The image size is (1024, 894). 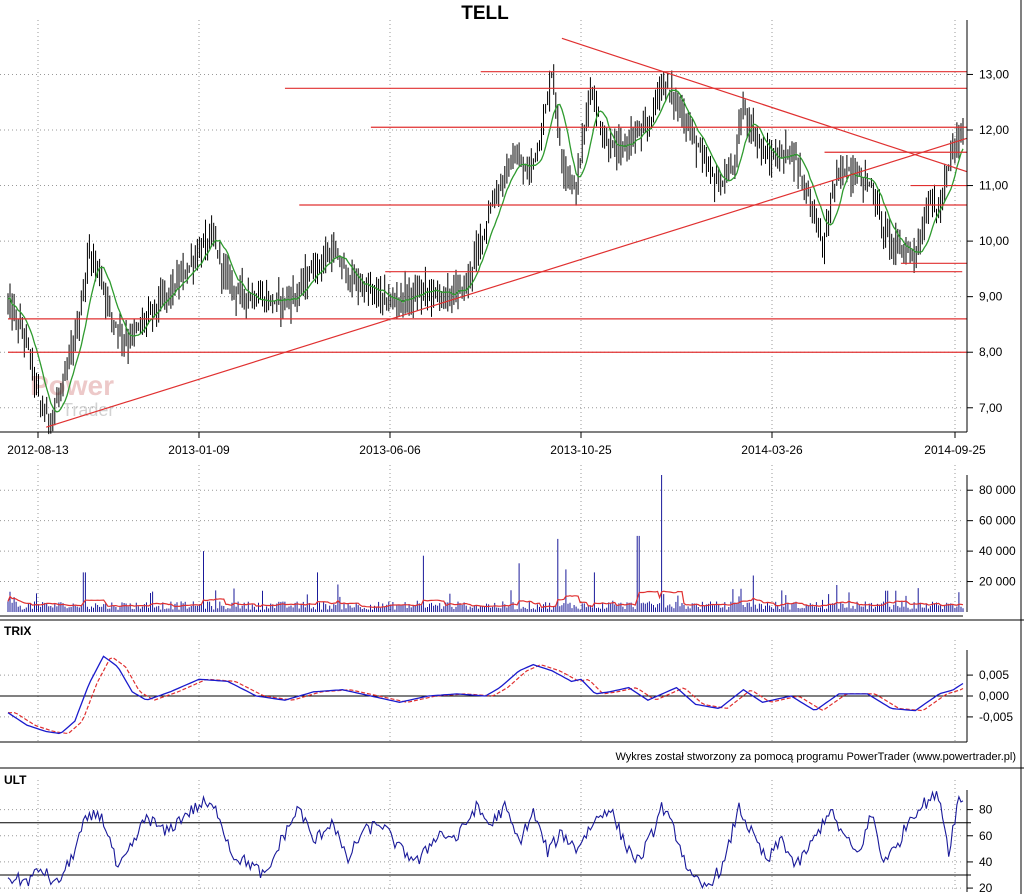 I want to click on watermark-trader: Trader, so click(x=88, y=410).